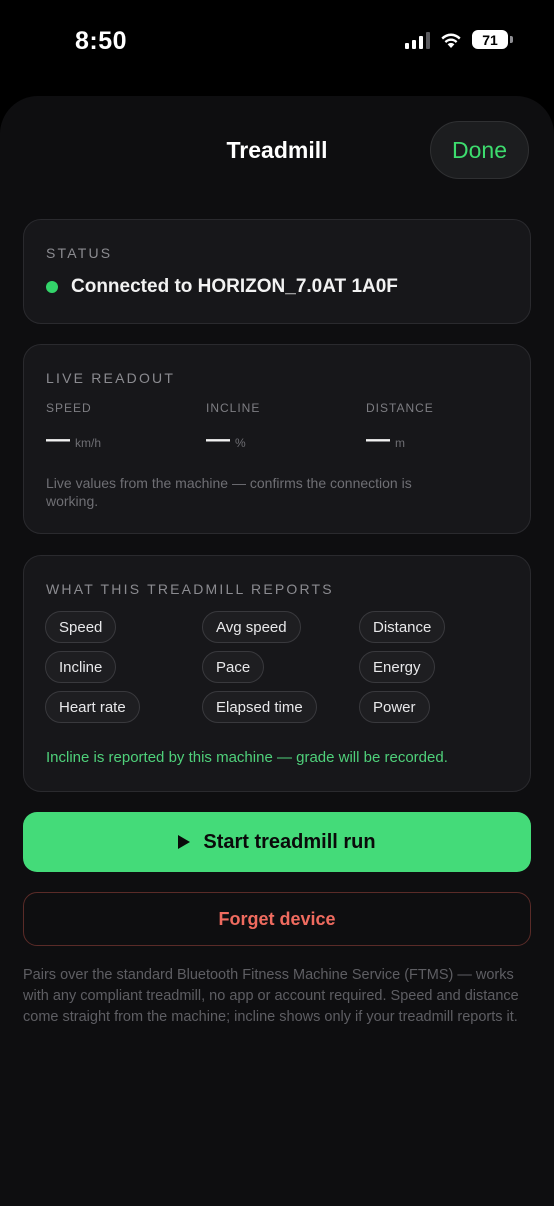  What do you see at coordinates (400, 427) in the screenshot?
I see `distance-metric: DISTANCE — m` at bounding box center [400, 427].